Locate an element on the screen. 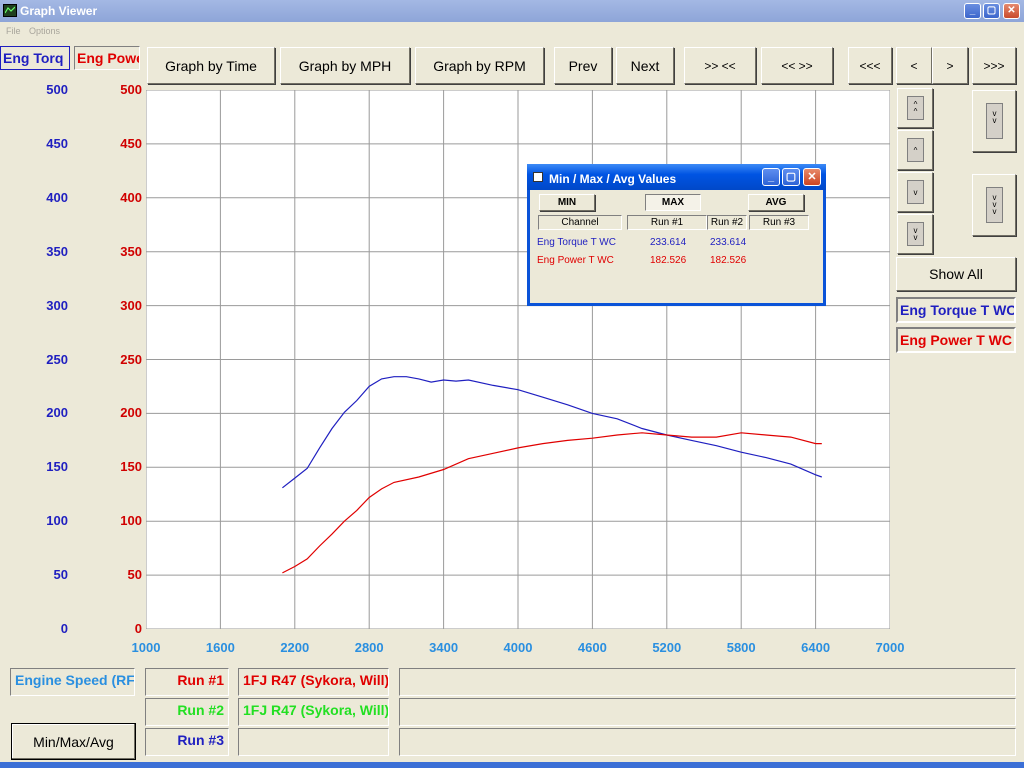 Image resolution: width=1024 pixels, height=768 pixels. scale-compress-button: vvv is located at coordinates (994, 205).